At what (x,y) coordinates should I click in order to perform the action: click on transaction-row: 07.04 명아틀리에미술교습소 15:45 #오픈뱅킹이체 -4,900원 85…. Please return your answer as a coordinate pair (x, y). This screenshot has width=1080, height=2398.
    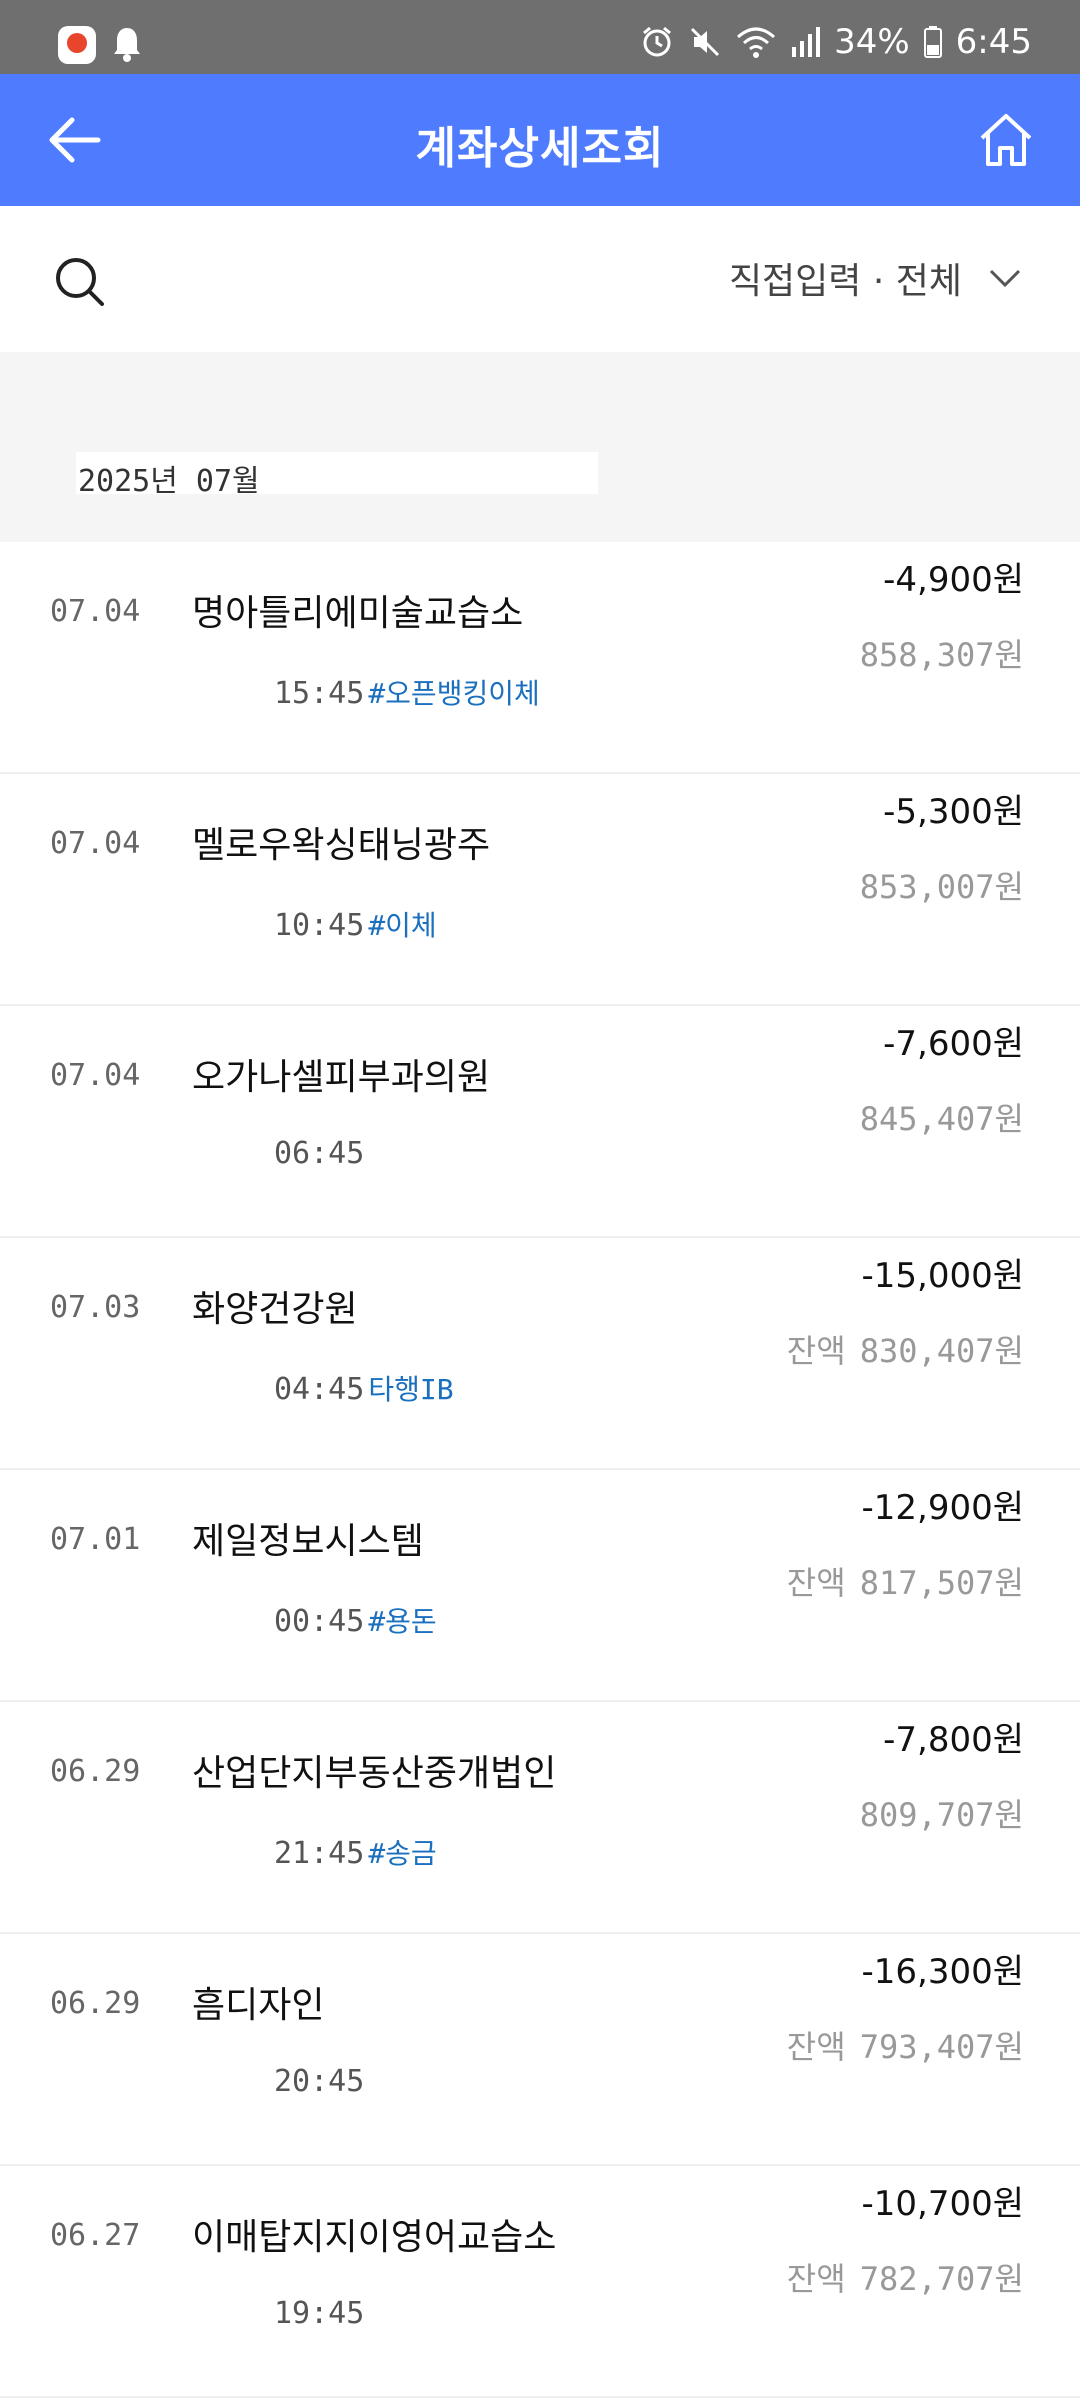
    Looking at the image, I should click on (540, 658).